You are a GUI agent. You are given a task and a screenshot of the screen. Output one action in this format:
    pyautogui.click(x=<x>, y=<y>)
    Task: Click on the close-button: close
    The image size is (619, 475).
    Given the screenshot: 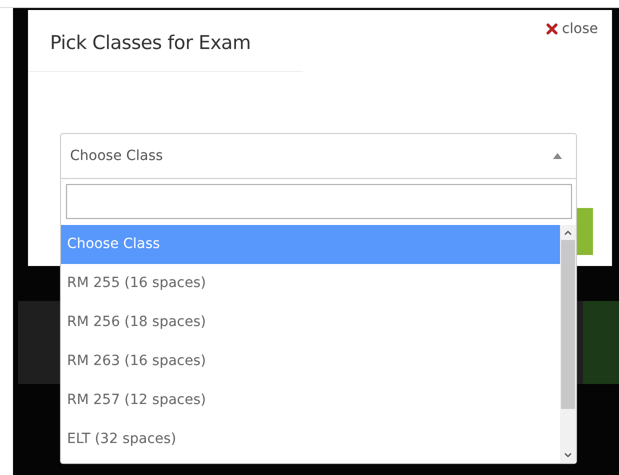 What is the action you would take?
    pyautogui.click(x=572, y=29)
    